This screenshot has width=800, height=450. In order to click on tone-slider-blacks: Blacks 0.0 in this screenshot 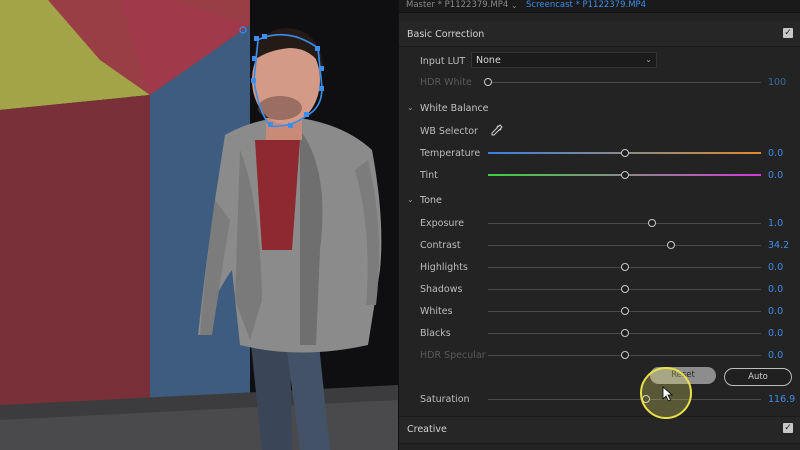, I will do `click(599, 333)`.